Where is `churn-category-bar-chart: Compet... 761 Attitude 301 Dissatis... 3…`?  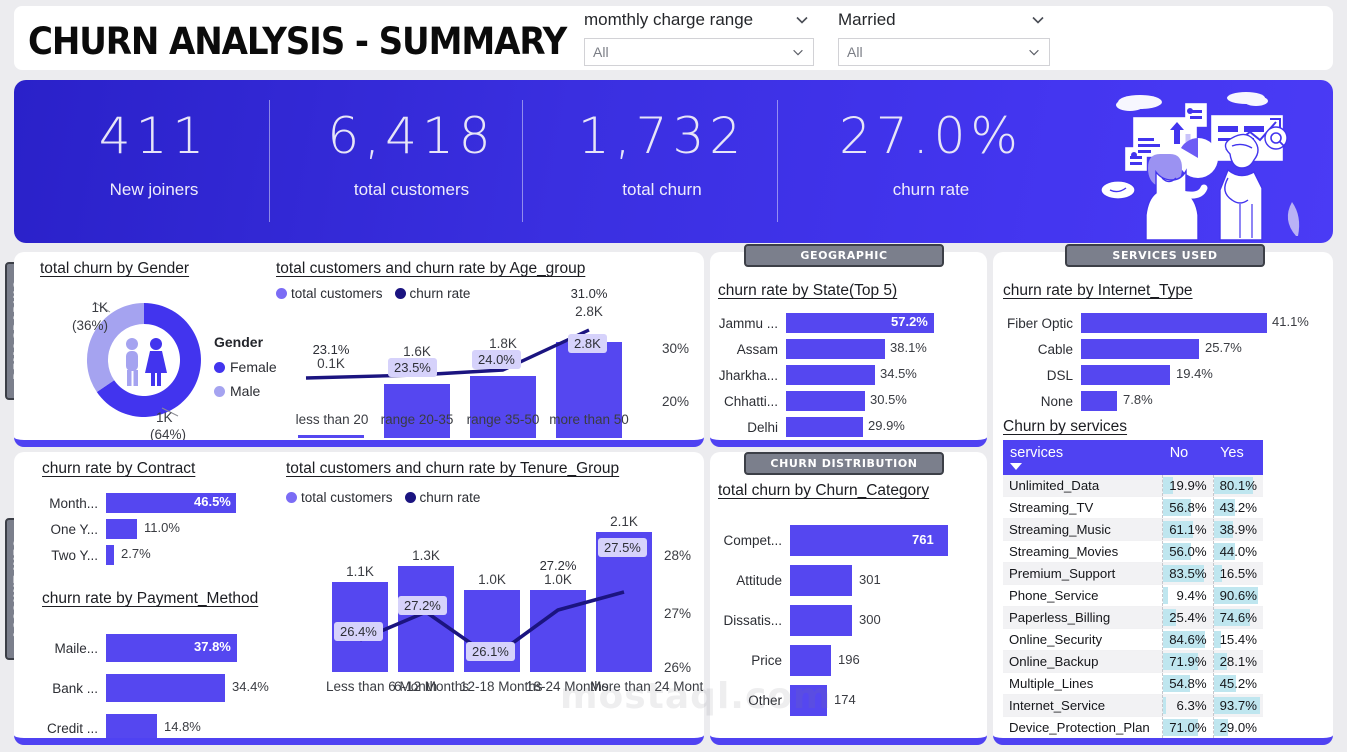 churn-category-bar-chart: Compet... 761 Attitude 301 Dissatis... 3… is located at coordinates (848, 620).